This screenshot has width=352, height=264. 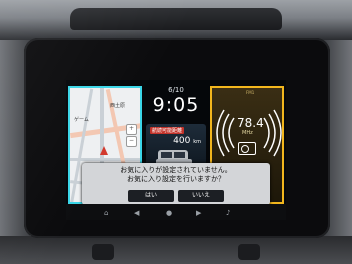 What do you see at coordinates (176, 212) in the screenshot?
I see `screen-bottom-bar` at bounding box center [176, 212].